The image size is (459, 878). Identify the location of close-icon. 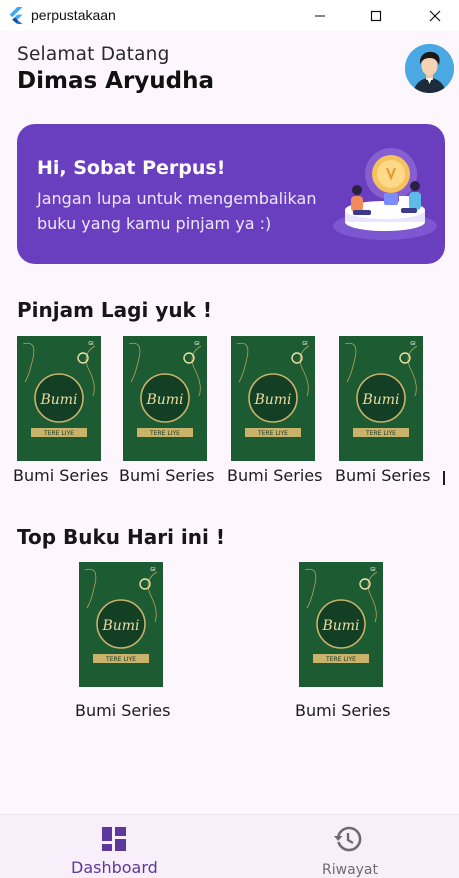
(435, 15).